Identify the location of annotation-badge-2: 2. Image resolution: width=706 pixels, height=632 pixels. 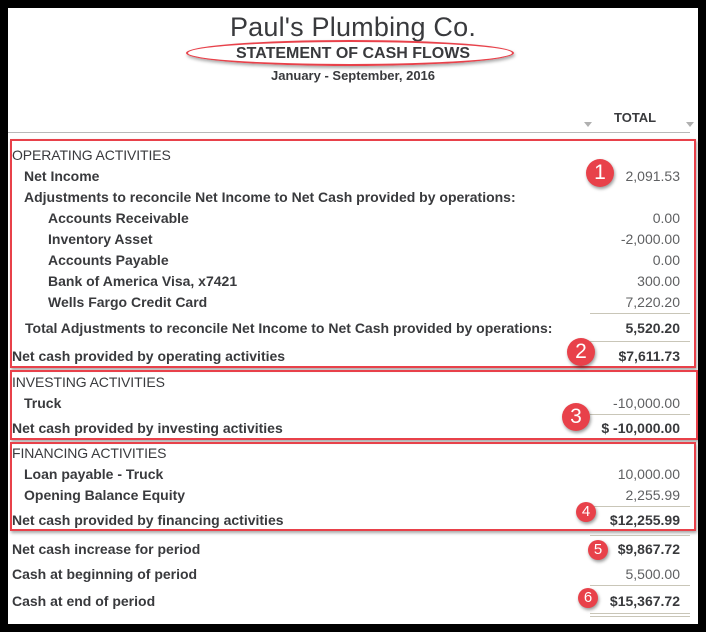
(581, 352).